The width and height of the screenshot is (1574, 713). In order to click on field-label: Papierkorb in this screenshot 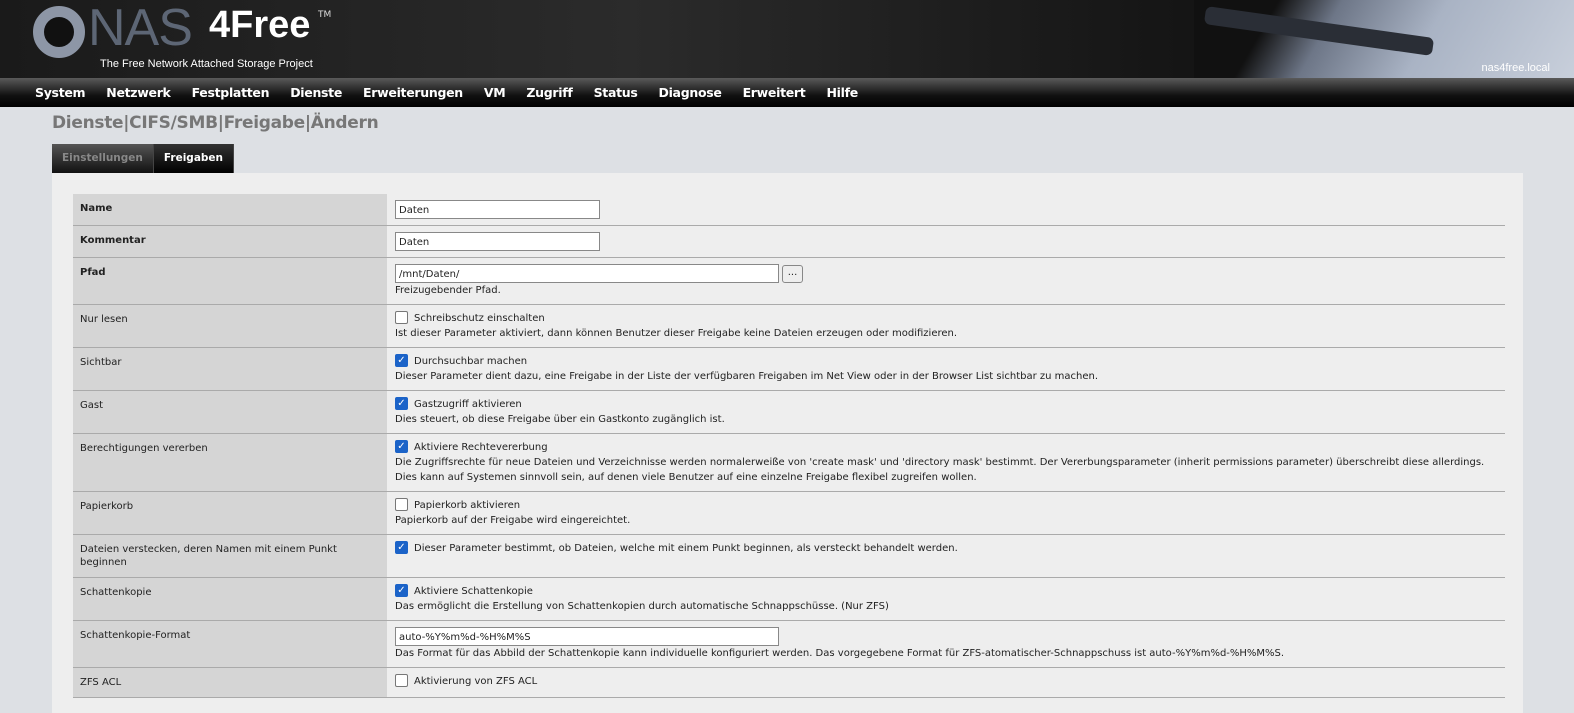, I will do `click(230, 513)`.